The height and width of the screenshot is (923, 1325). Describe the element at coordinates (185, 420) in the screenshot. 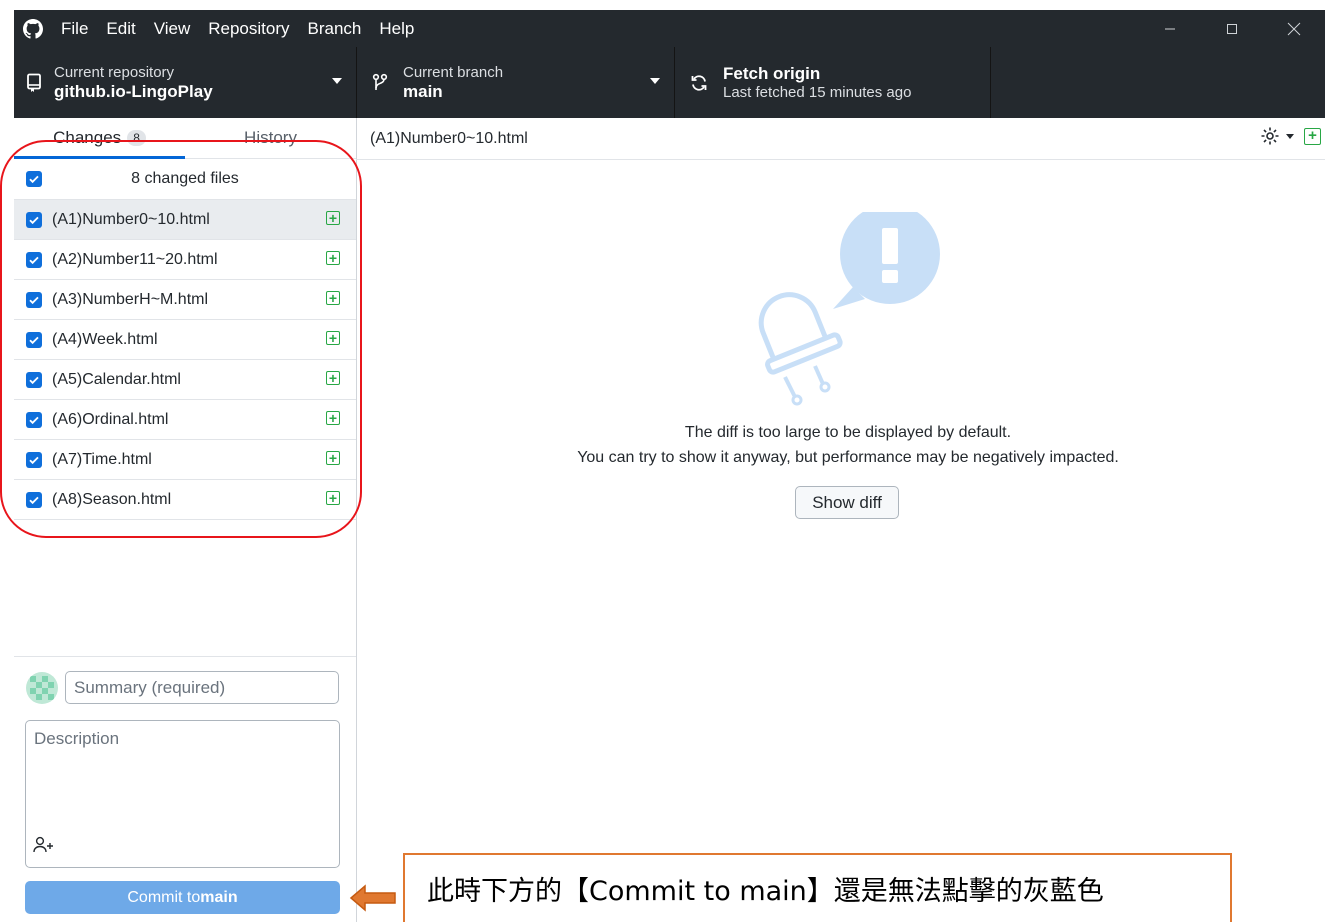

I see `file-row: (A6)Ordinal.html +` at that location.